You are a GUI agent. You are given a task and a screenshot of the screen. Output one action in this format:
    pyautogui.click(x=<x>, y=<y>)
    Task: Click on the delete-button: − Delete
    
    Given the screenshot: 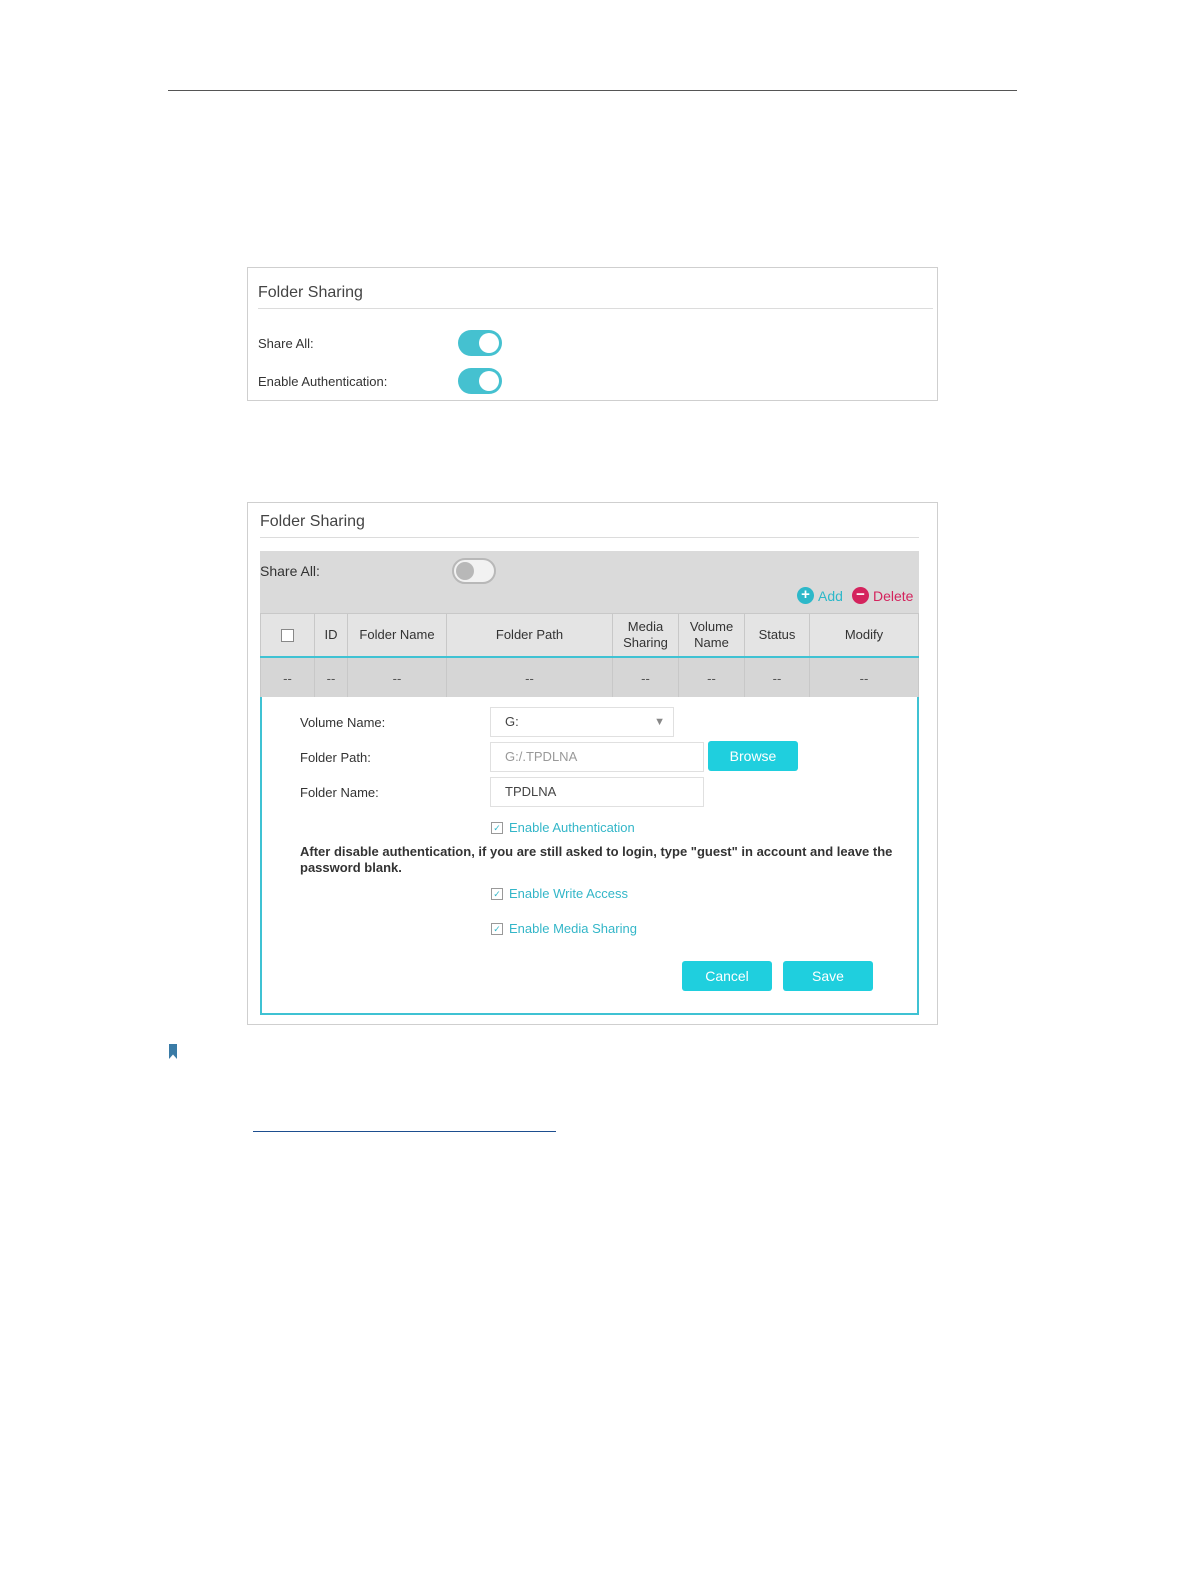 What is the action you would take?
    pyautogui.click(x=882, y=595)
    